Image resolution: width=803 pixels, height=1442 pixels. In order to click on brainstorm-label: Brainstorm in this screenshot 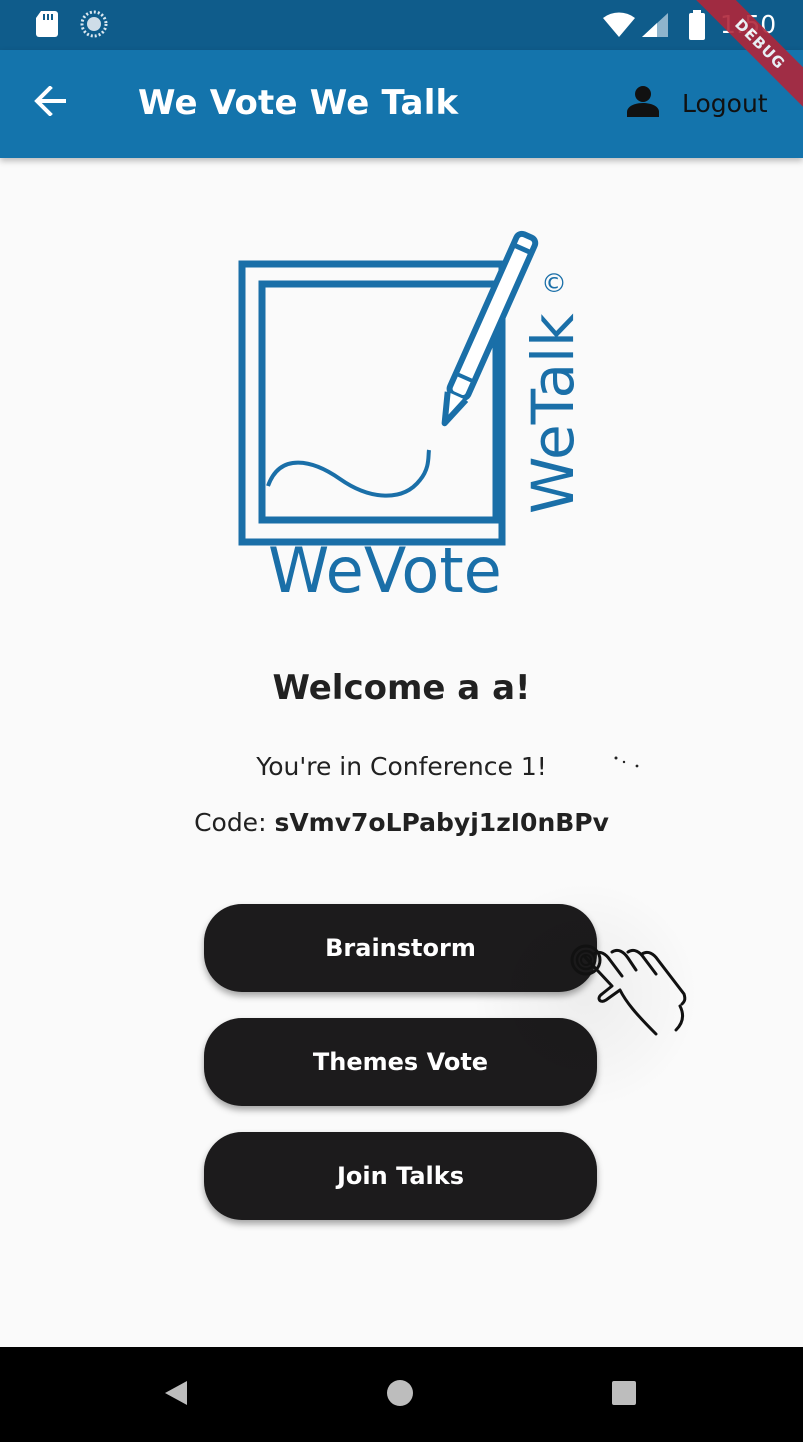, I will do `click(400, 948)`.